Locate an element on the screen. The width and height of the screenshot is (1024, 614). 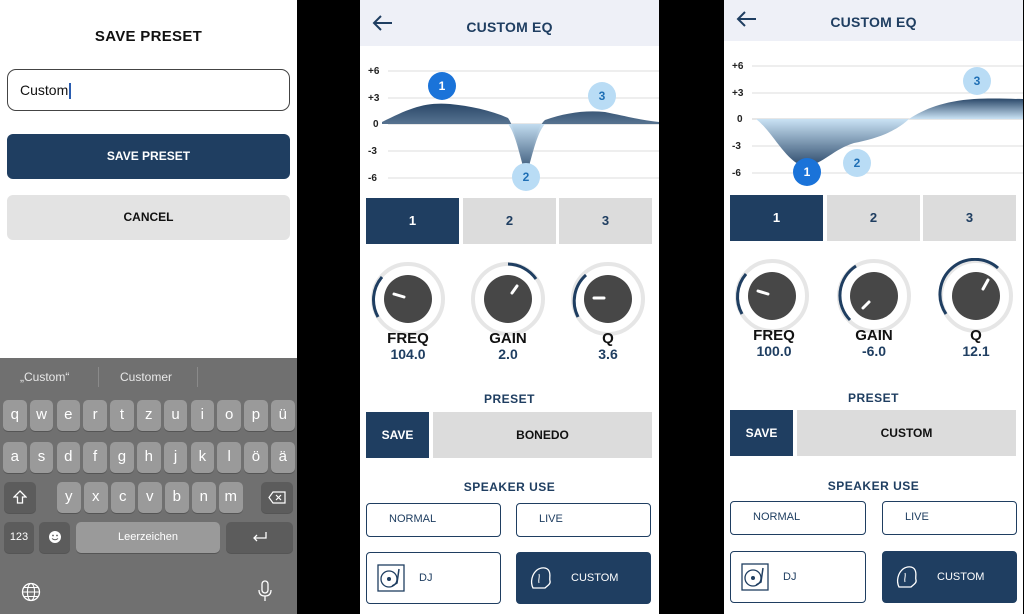
emoji-icon is located at coordinates (54, 537).